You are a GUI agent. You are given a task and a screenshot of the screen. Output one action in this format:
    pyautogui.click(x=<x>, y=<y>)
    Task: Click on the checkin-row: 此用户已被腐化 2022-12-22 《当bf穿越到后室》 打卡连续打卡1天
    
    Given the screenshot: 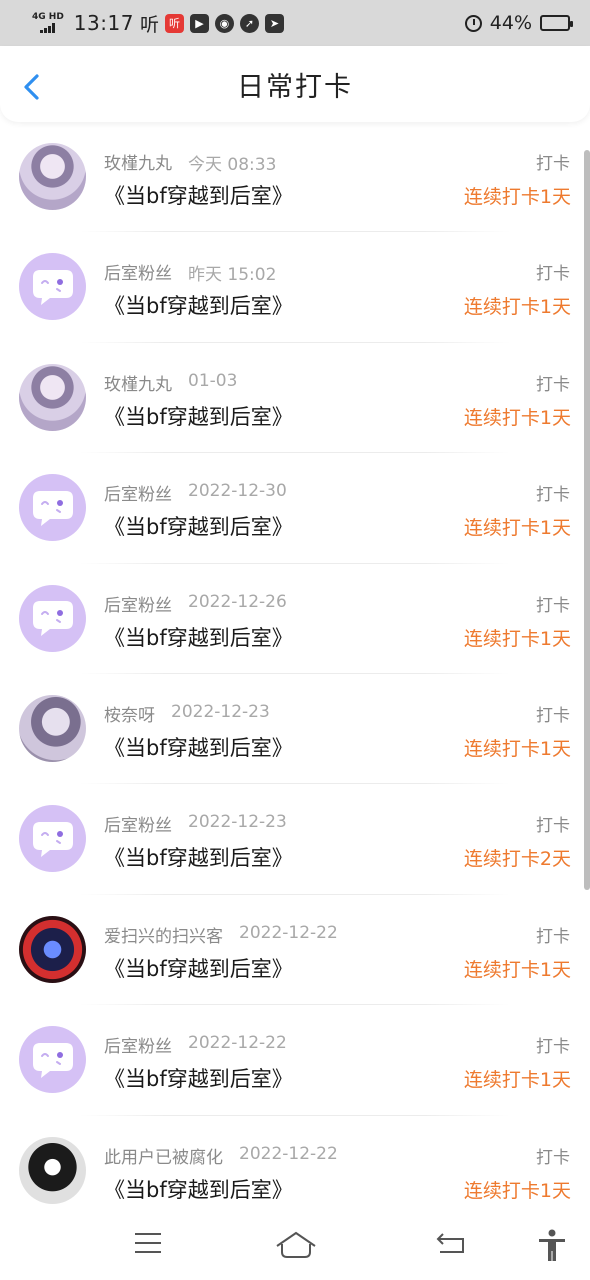 What is the action you would take?
    pyautogui.click(x=295, y=1163)
    